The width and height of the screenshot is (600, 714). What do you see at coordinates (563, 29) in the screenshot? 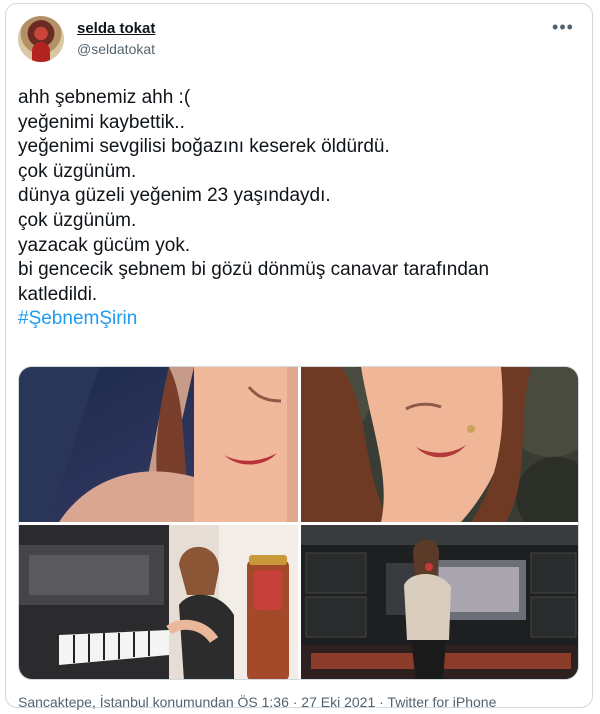
I see `more-options-icon: •••` at bounding box center [563, 29].